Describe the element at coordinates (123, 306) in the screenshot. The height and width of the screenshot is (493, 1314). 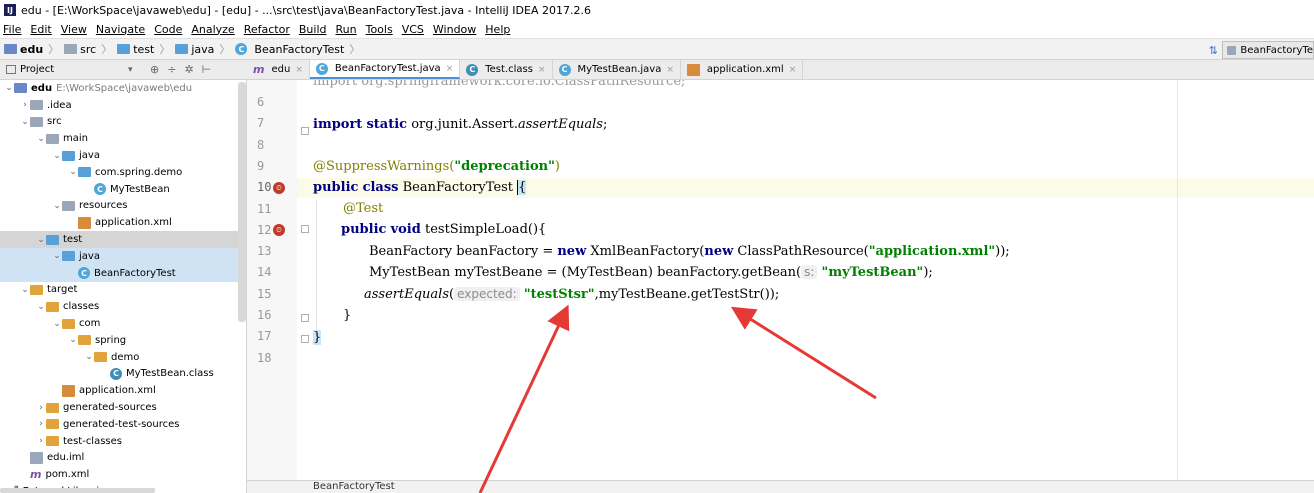
I see `tree-item: ⌄ classes` at that location.